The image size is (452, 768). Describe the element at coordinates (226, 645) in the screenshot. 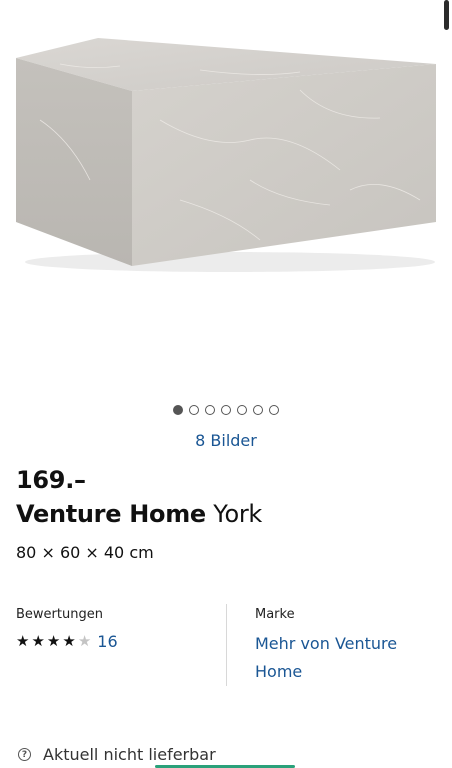

I see `section-divider` at that location.